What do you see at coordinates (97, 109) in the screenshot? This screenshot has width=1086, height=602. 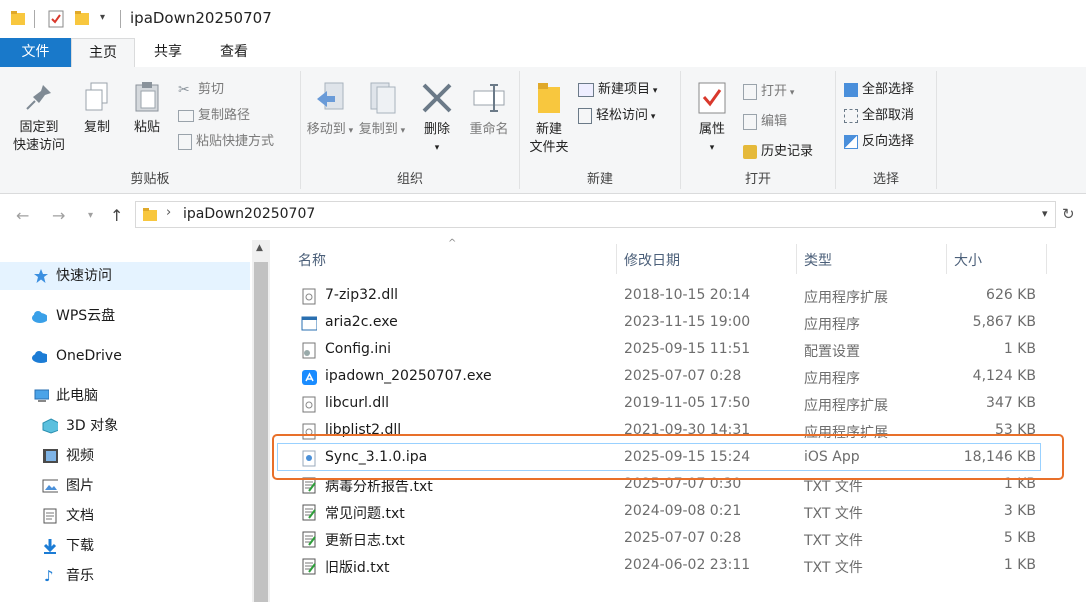 I see `copy-button: 复制` at bounding box center [97, 109].